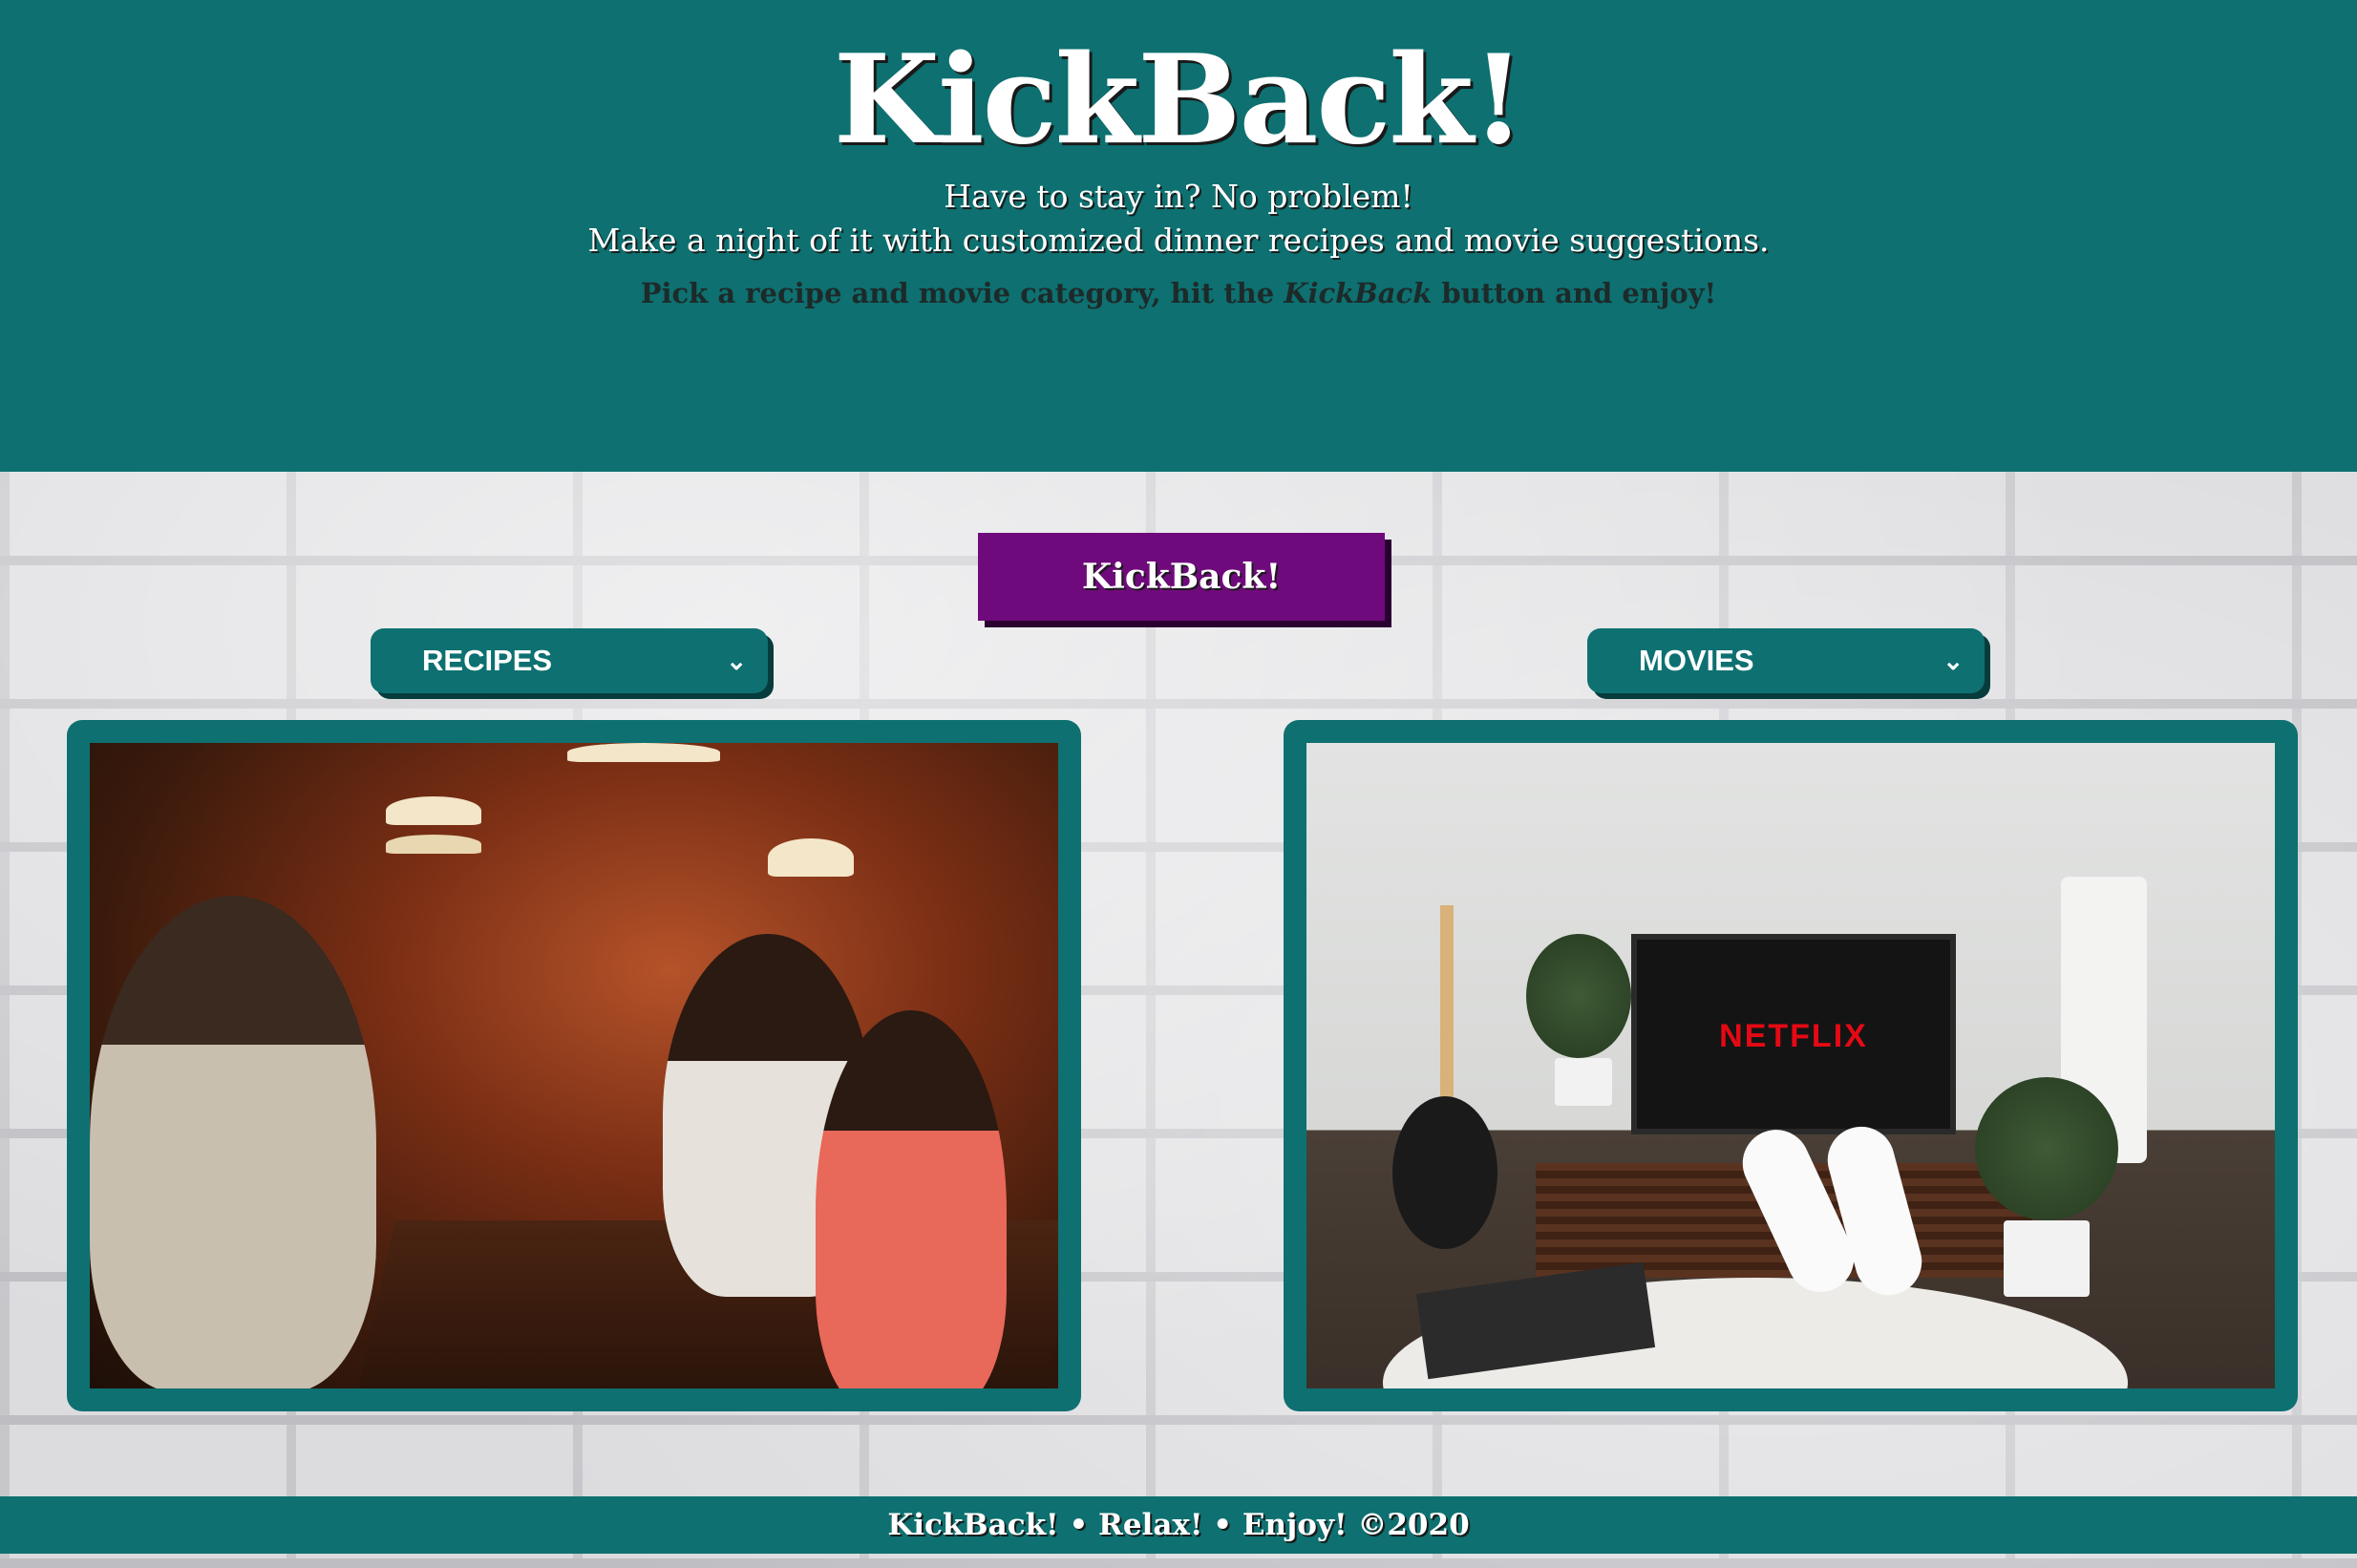 The image size is (2357, 1568). What do you see at coordinates (1358, 293) in the screenshot?
I see `instructions-brand: KickBack` at bounding box center [1358, 293].